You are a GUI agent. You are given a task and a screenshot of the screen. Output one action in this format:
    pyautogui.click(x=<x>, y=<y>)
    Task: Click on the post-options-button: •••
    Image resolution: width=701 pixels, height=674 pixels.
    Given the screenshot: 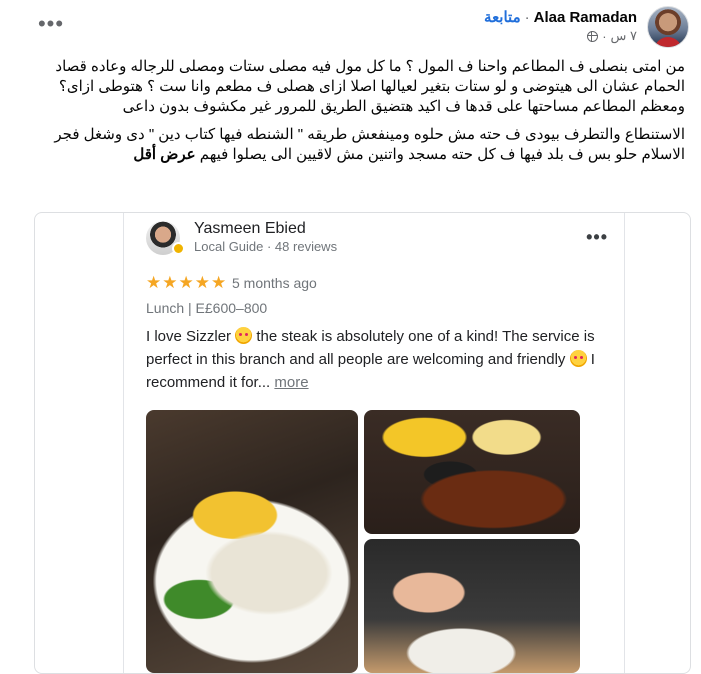 What is the action you would take?
    pyautogui.click(x=51, y=23)
    